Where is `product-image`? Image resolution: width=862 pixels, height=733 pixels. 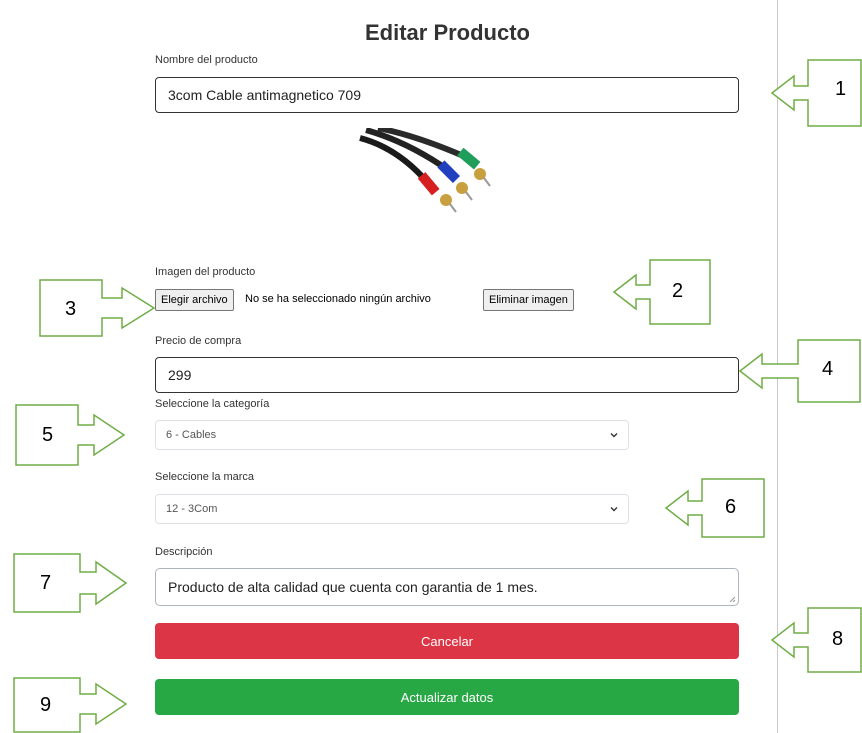
product-image is located at coordinates (425, 170).